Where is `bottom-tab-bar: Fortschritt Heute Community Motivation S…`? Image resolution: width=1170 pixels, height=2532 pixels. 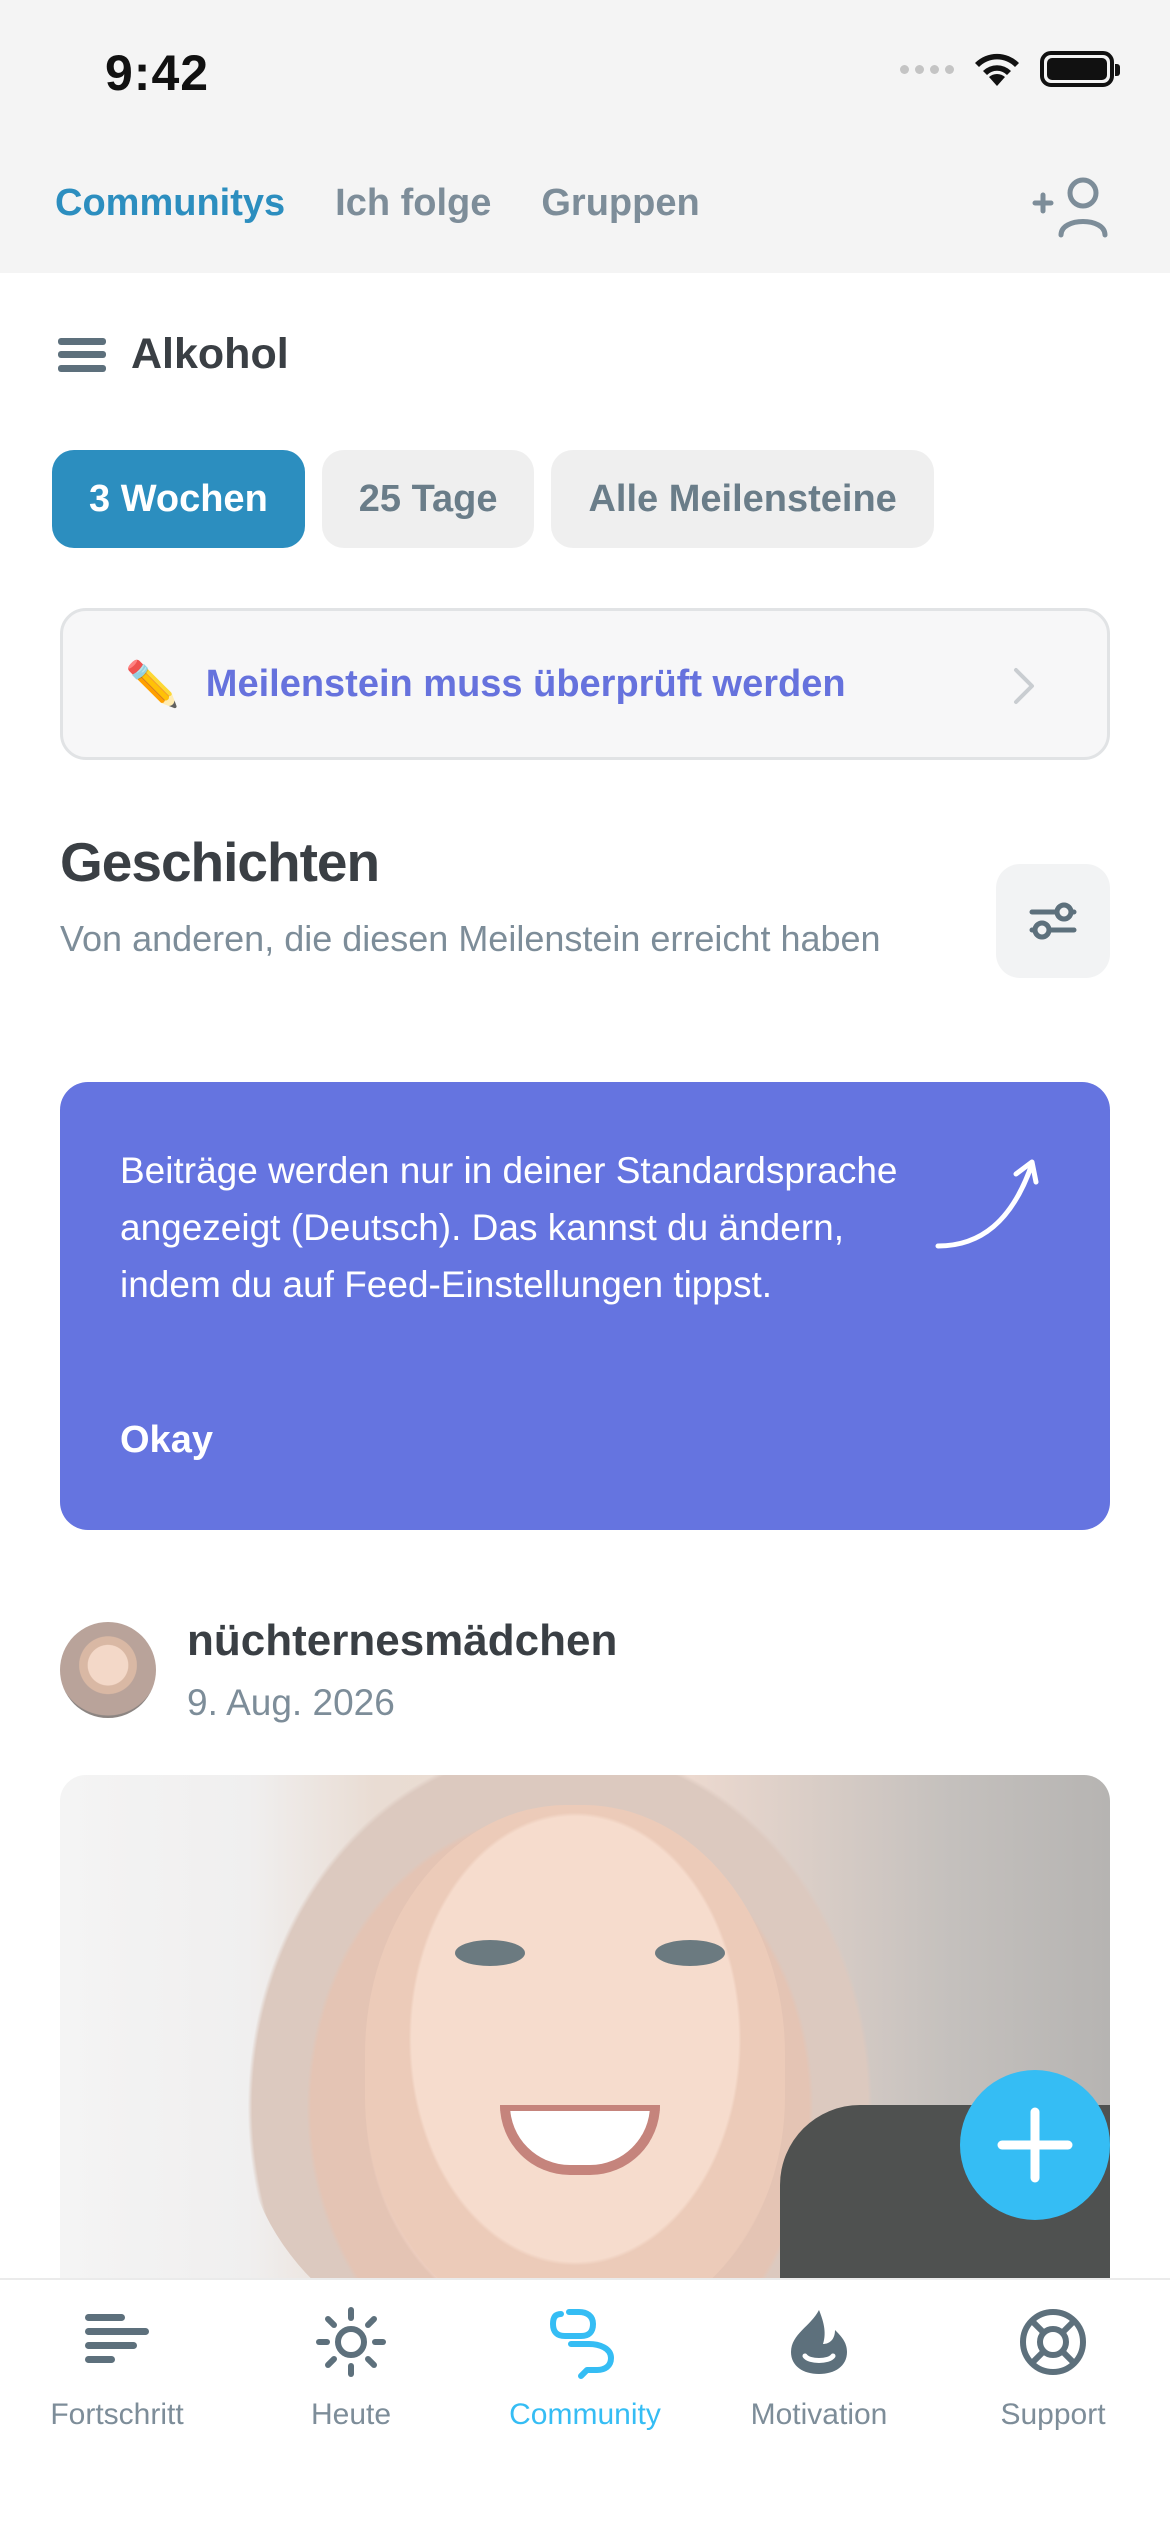
bottom-tab-bar: Fortschritt Heute Community Motivation S… is located at coordinates (585, 2405).